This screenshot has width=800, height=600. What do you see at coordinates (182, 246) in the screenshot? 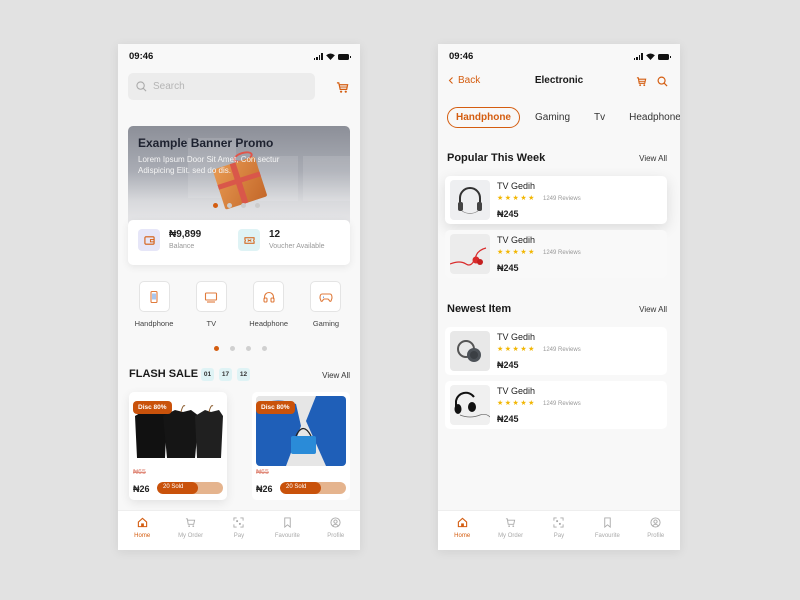
I see `balance-label: Balance` at bounding box center [182, 246].